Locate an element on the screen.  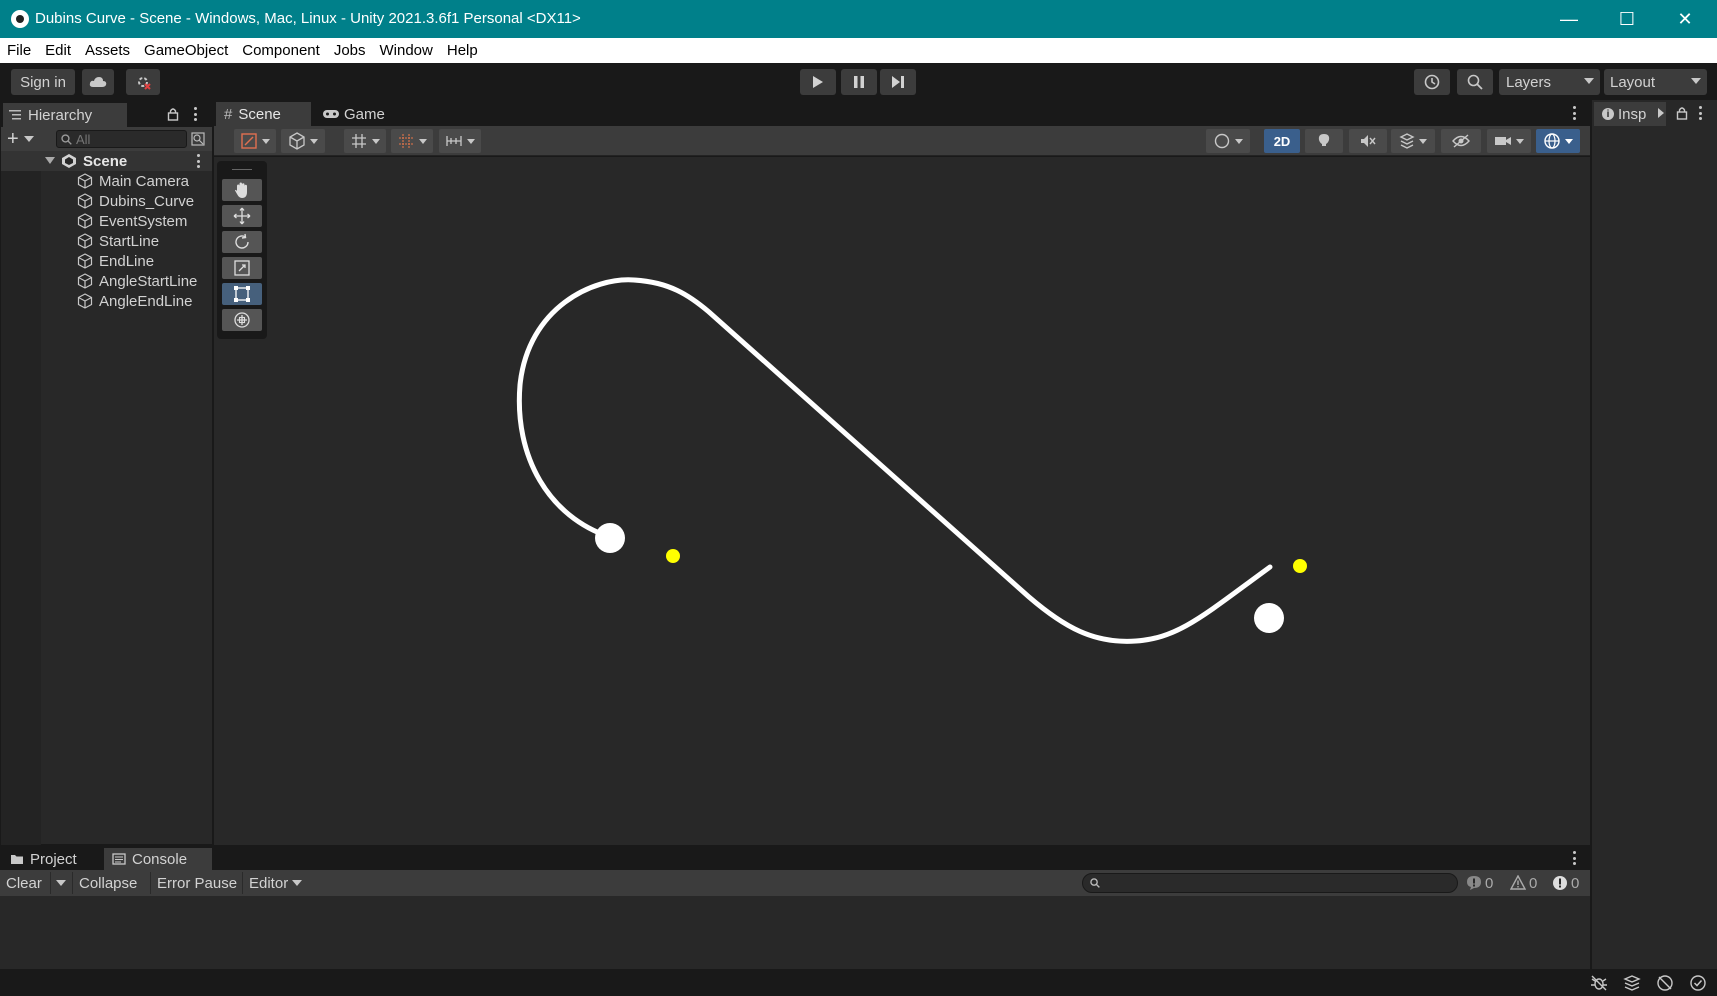
start-angle-marker is located at coordinates (673, 556).